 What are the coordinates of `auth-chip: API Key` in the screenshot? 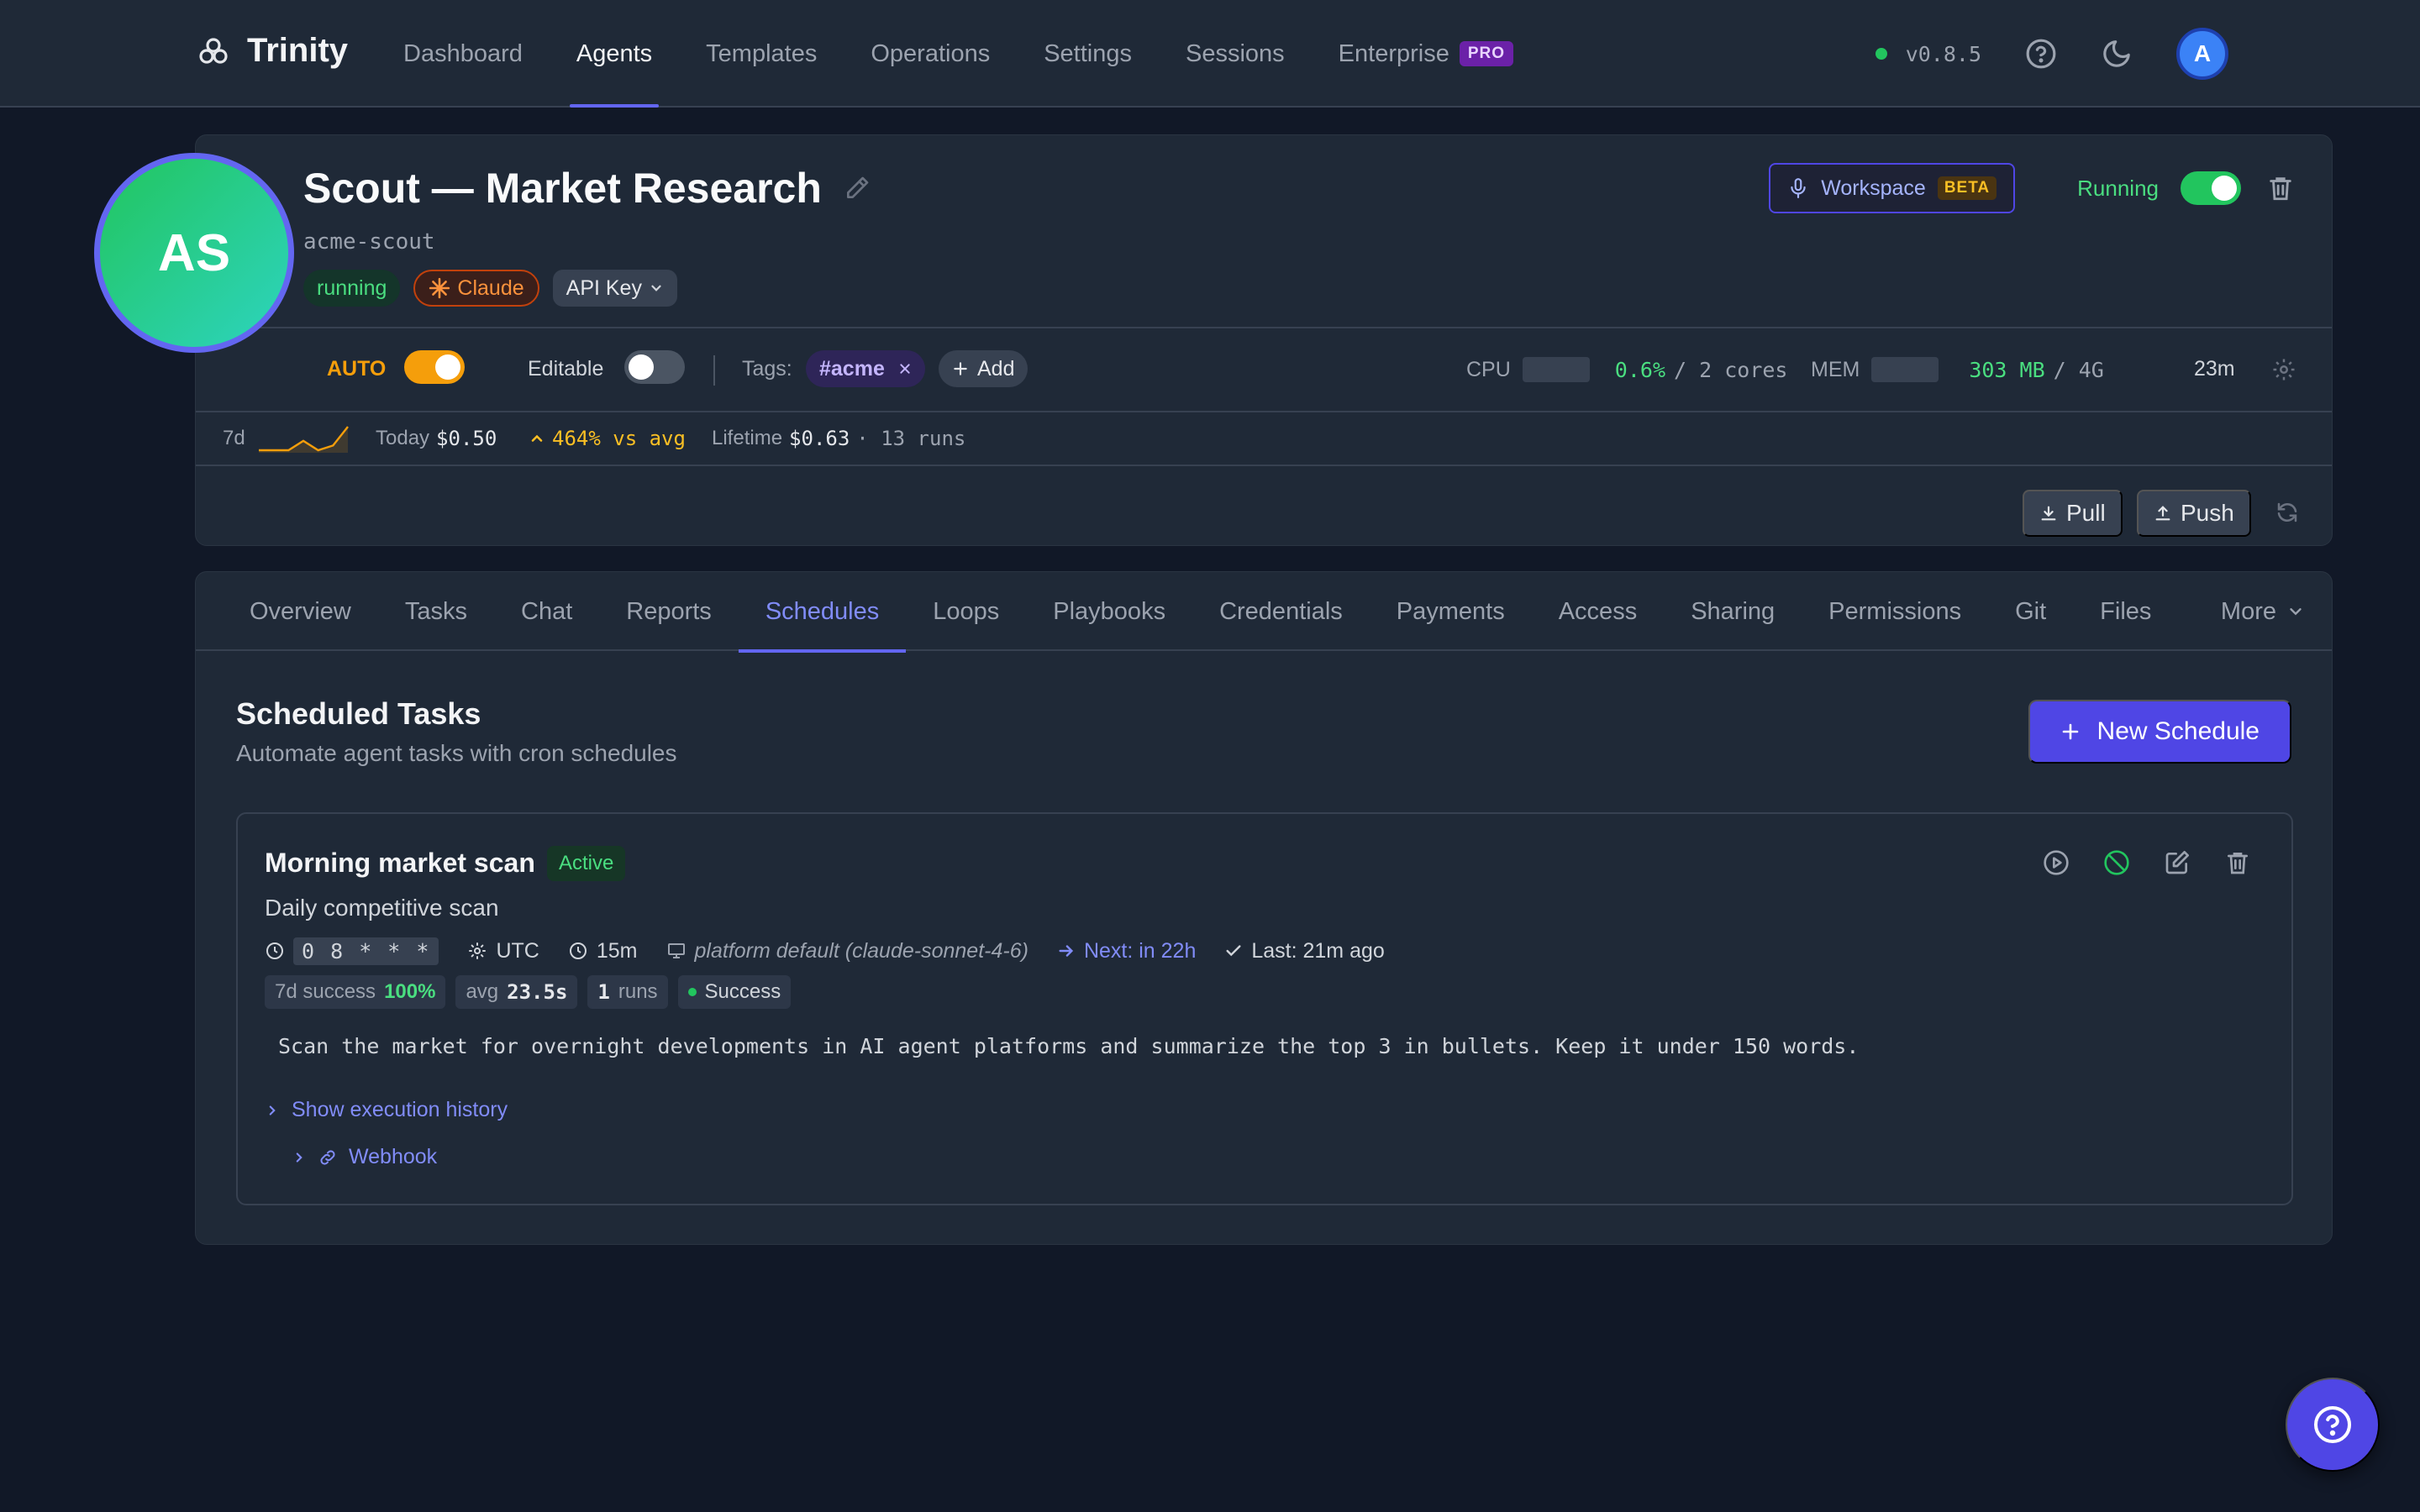 It's located at (614, 288).